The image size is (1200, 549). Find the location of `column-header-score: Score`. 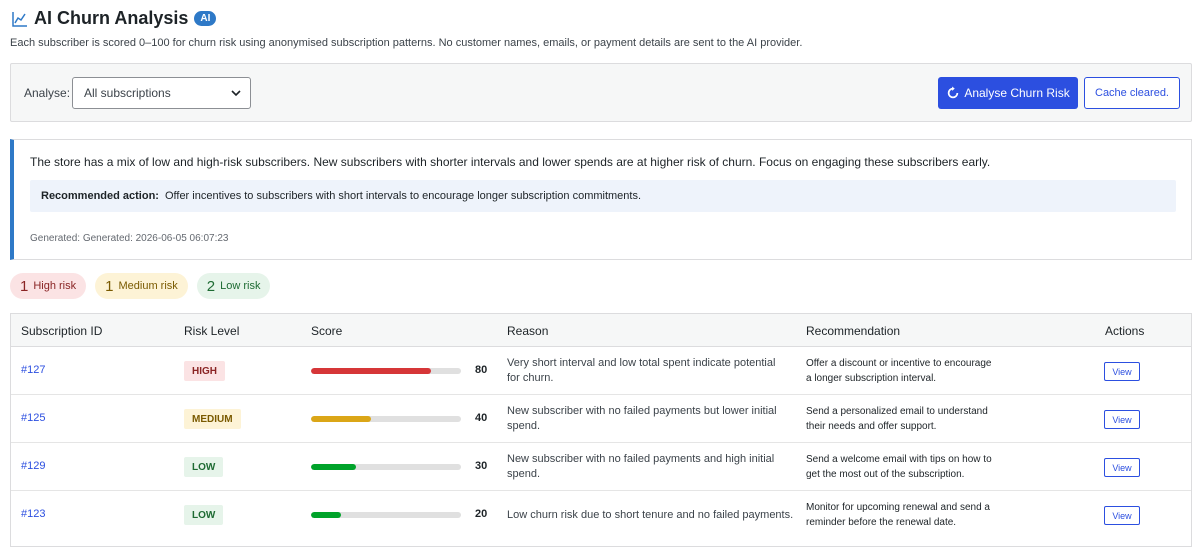

column-header-score: Score is located at coordinates (327, 331).